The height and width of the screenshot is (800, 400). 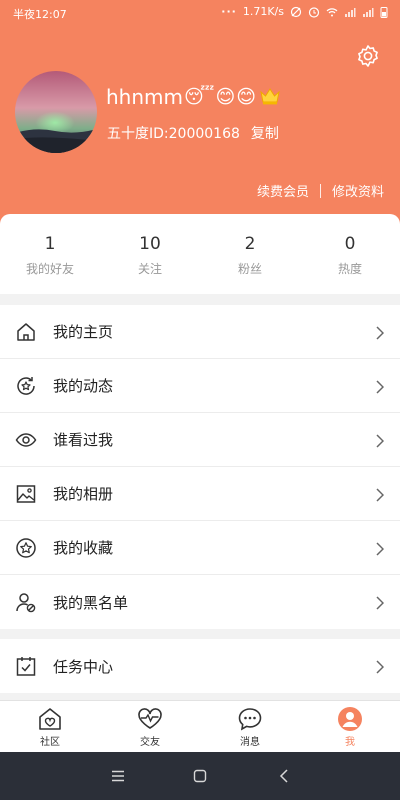 What do you see at coordinates (296, 12) in the screenshot?
I see `mute-icon` at bounding box center [296, 12].